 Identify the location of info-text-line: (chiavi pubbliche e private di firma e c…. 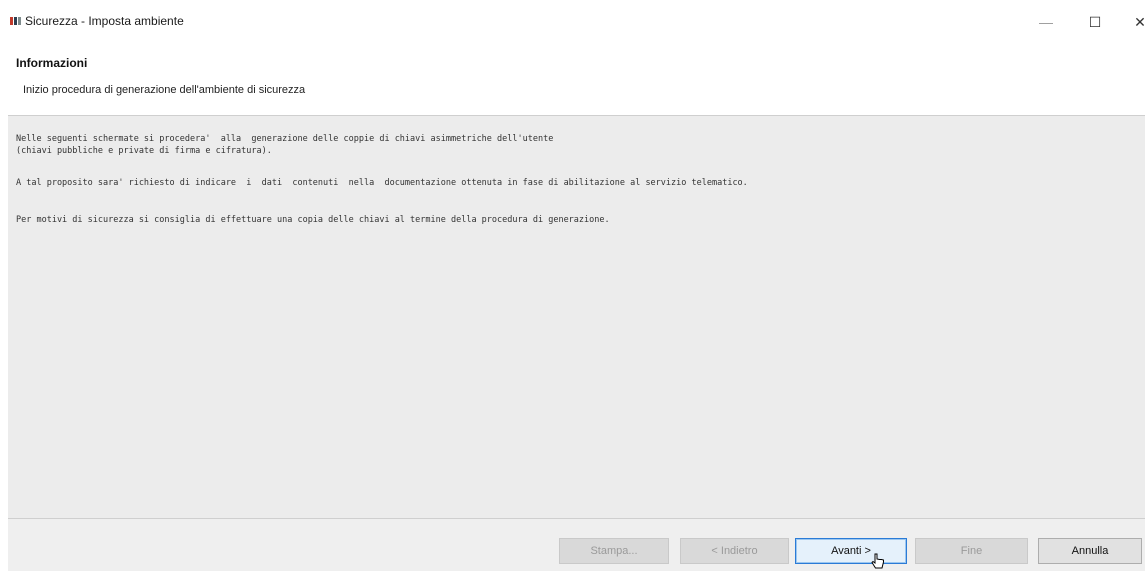
(144, 151).